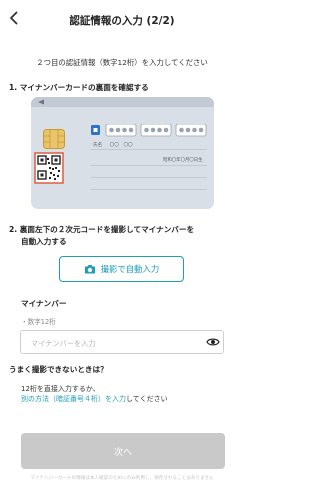 The width and height of the screenshot is (320, 488). Describe the element at coordinates (130, 269) in the screenshot. I see `auto-input-button-label: 撮影で自動入力` at that location.